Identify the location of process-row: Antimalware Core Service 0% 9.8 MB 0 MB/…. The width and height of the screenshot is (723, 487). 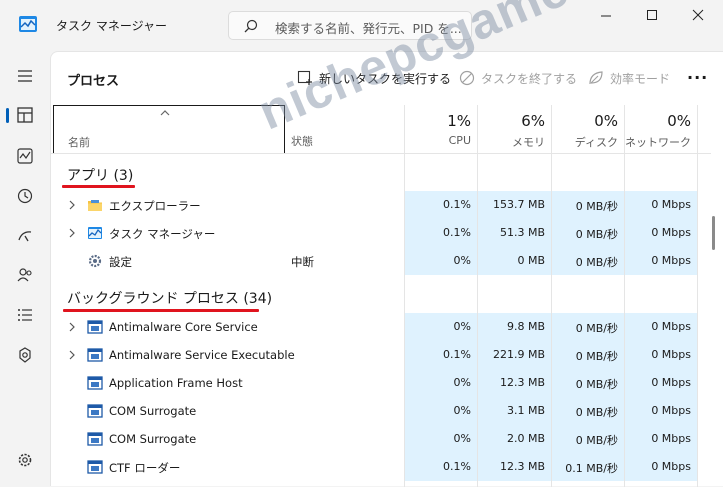
(381, 327).